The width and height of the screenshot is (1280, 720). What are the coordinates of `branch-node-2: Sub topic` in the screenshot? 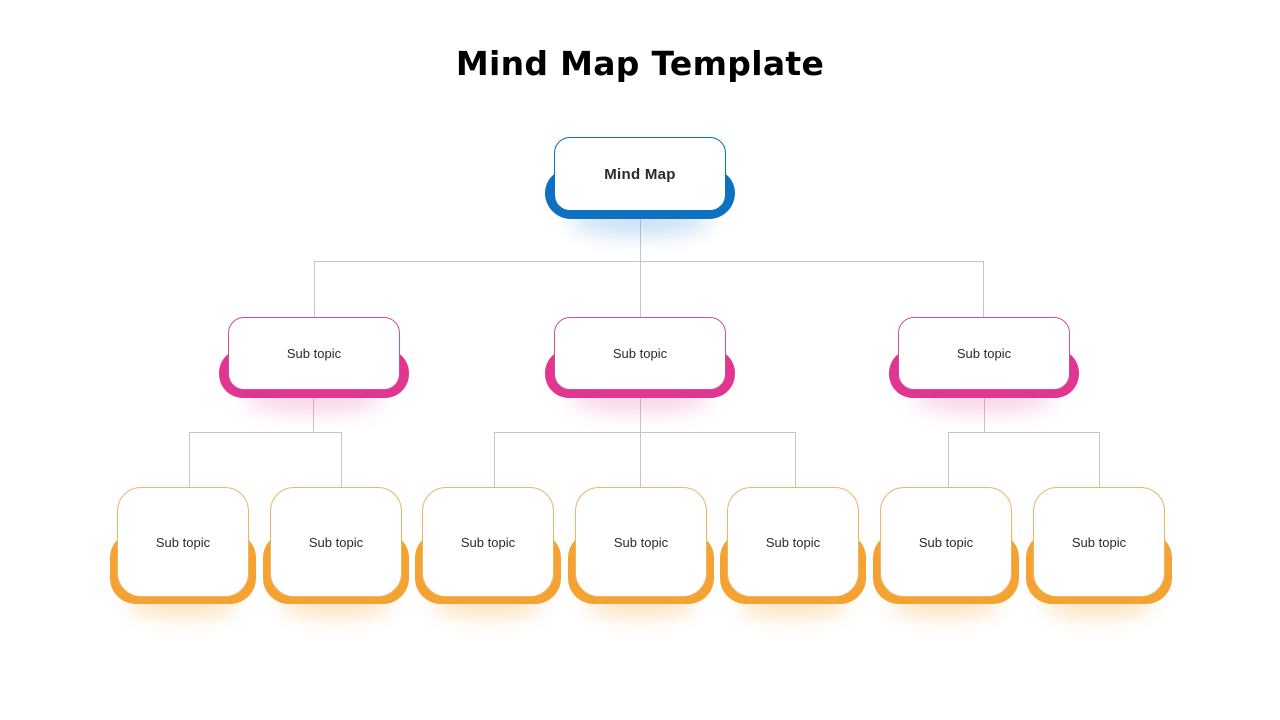 It's located at (640, 364).